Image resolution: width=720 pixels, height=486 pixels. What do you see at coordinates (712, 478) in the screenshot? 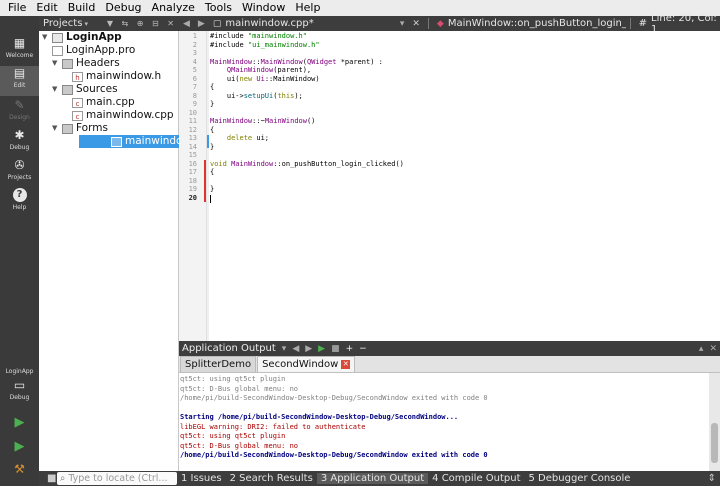
I see `more-arrows-icon: ⇕` at bounding box center [712, 478].